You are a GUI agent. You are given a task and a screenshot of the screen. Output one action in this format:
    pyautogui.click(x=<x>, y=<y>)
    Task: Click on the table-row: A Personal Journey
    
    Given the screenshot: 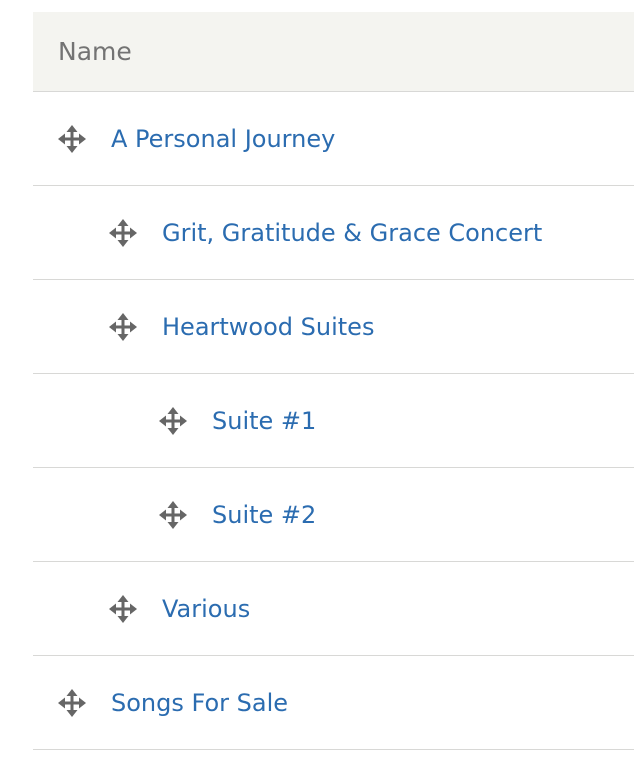 What is the action you would take?
    pyautogui.click(x=333, y=139)
    